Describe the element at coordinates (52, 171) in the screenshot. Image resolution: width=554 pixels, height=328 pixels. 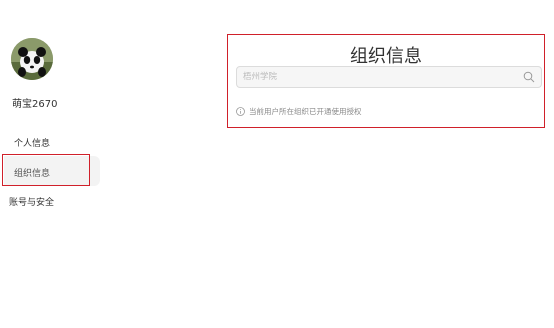
I see `sidebar-item-organization: 组织信息` at that location.